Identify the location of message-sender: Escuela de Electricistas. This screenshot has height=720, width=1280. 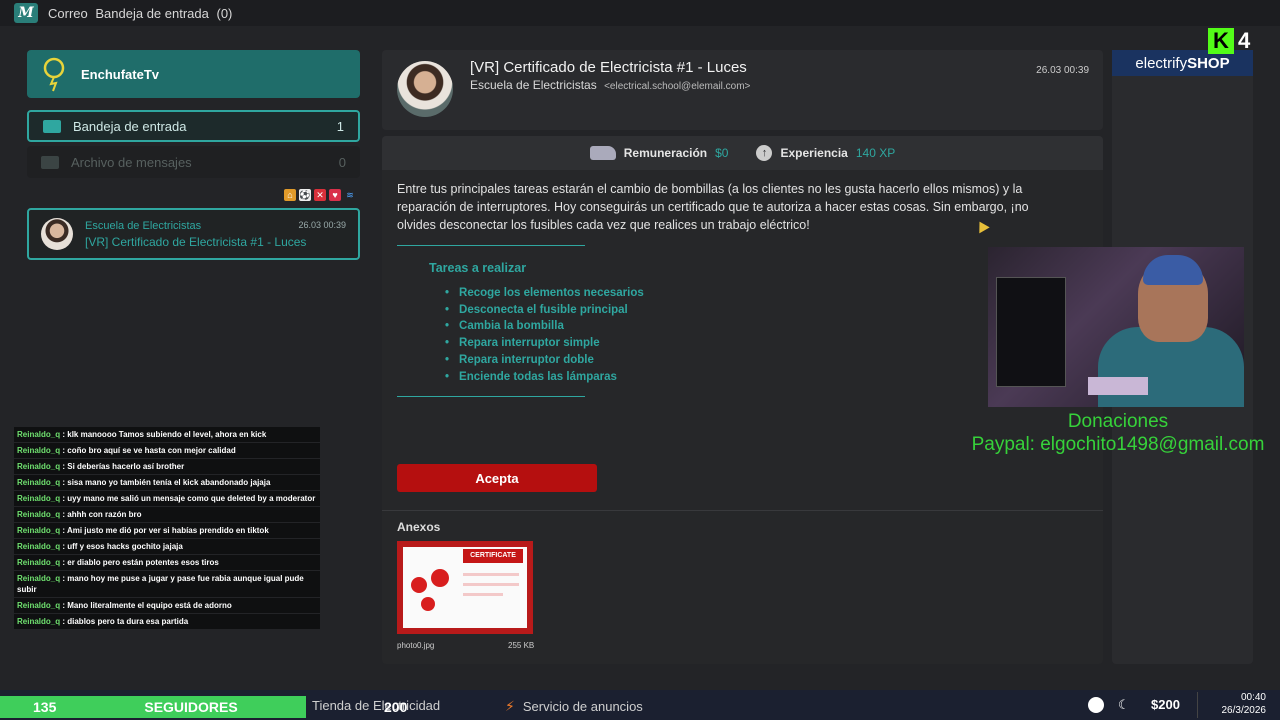
(143, 225).